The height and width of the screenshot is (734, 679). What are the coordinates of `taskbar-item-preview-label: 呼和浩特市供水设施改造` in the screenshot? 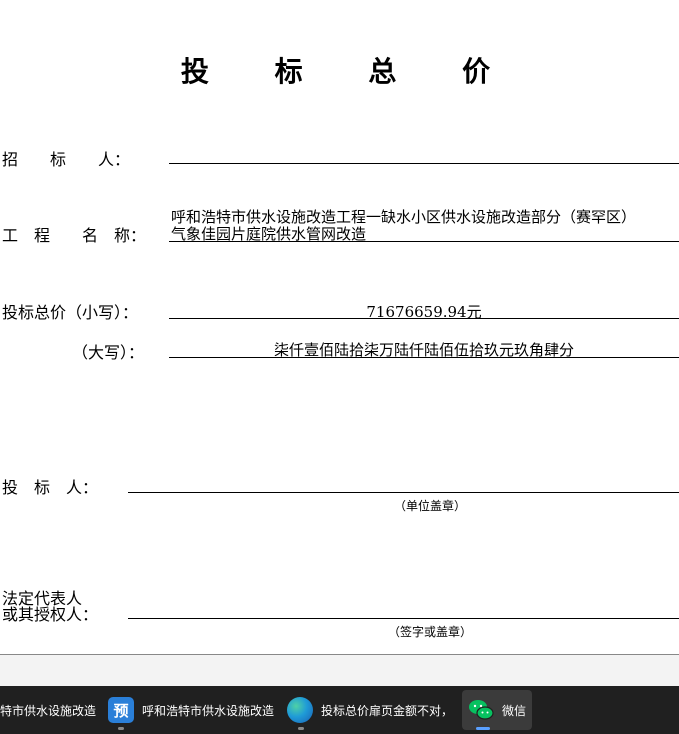 It's located at (208, 710).